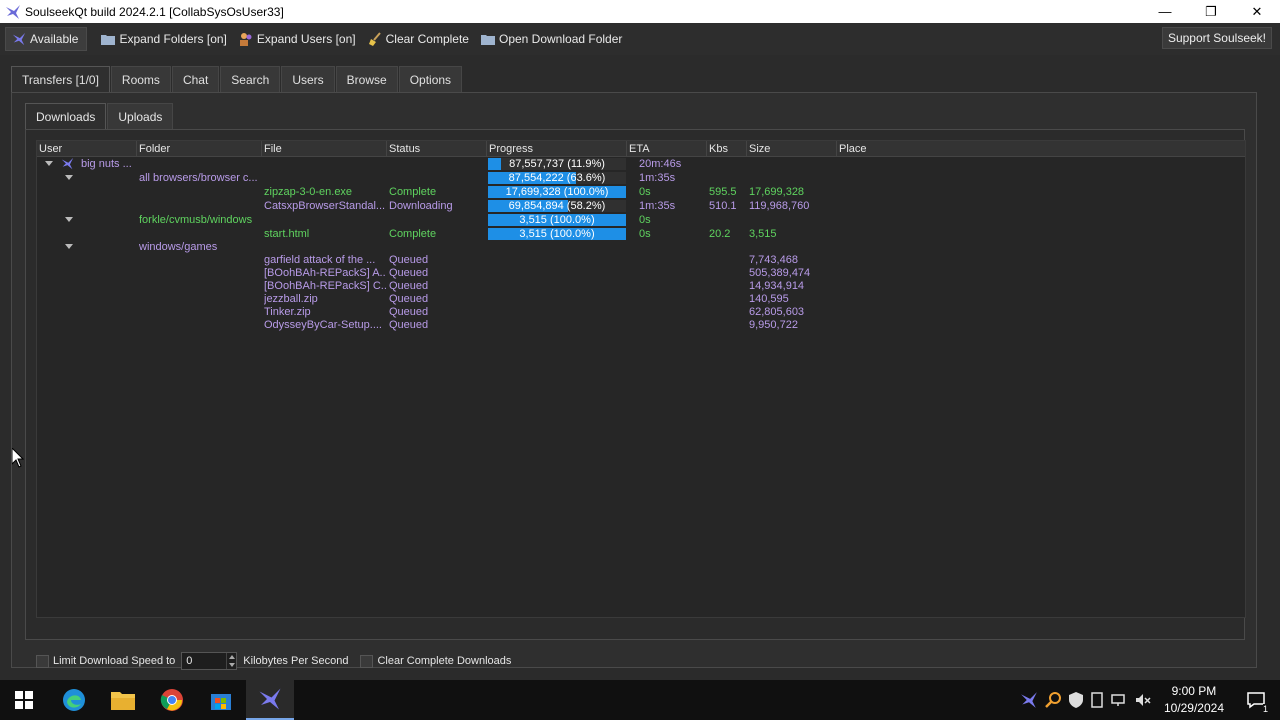 The width and height of the screenshot is (1280, 720). I want to click on tab-uploads: Uploads, so click(140, 116).